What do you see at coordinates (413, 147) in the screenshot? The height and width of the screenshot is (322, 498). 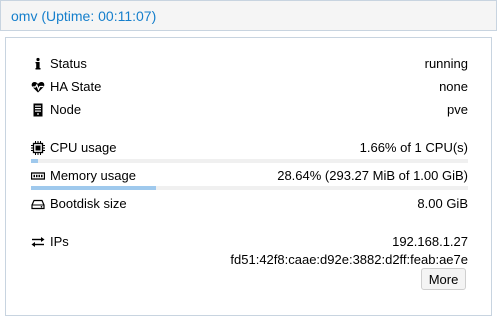 I see `cpu-usage-value: 1.66% of 1 CPU(s)` at bounding box center [413, 147].